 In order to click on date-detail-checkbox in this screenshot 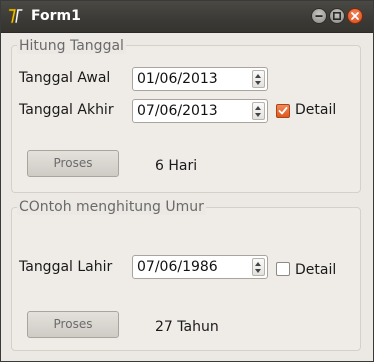, I will do `click(283, 111)`.